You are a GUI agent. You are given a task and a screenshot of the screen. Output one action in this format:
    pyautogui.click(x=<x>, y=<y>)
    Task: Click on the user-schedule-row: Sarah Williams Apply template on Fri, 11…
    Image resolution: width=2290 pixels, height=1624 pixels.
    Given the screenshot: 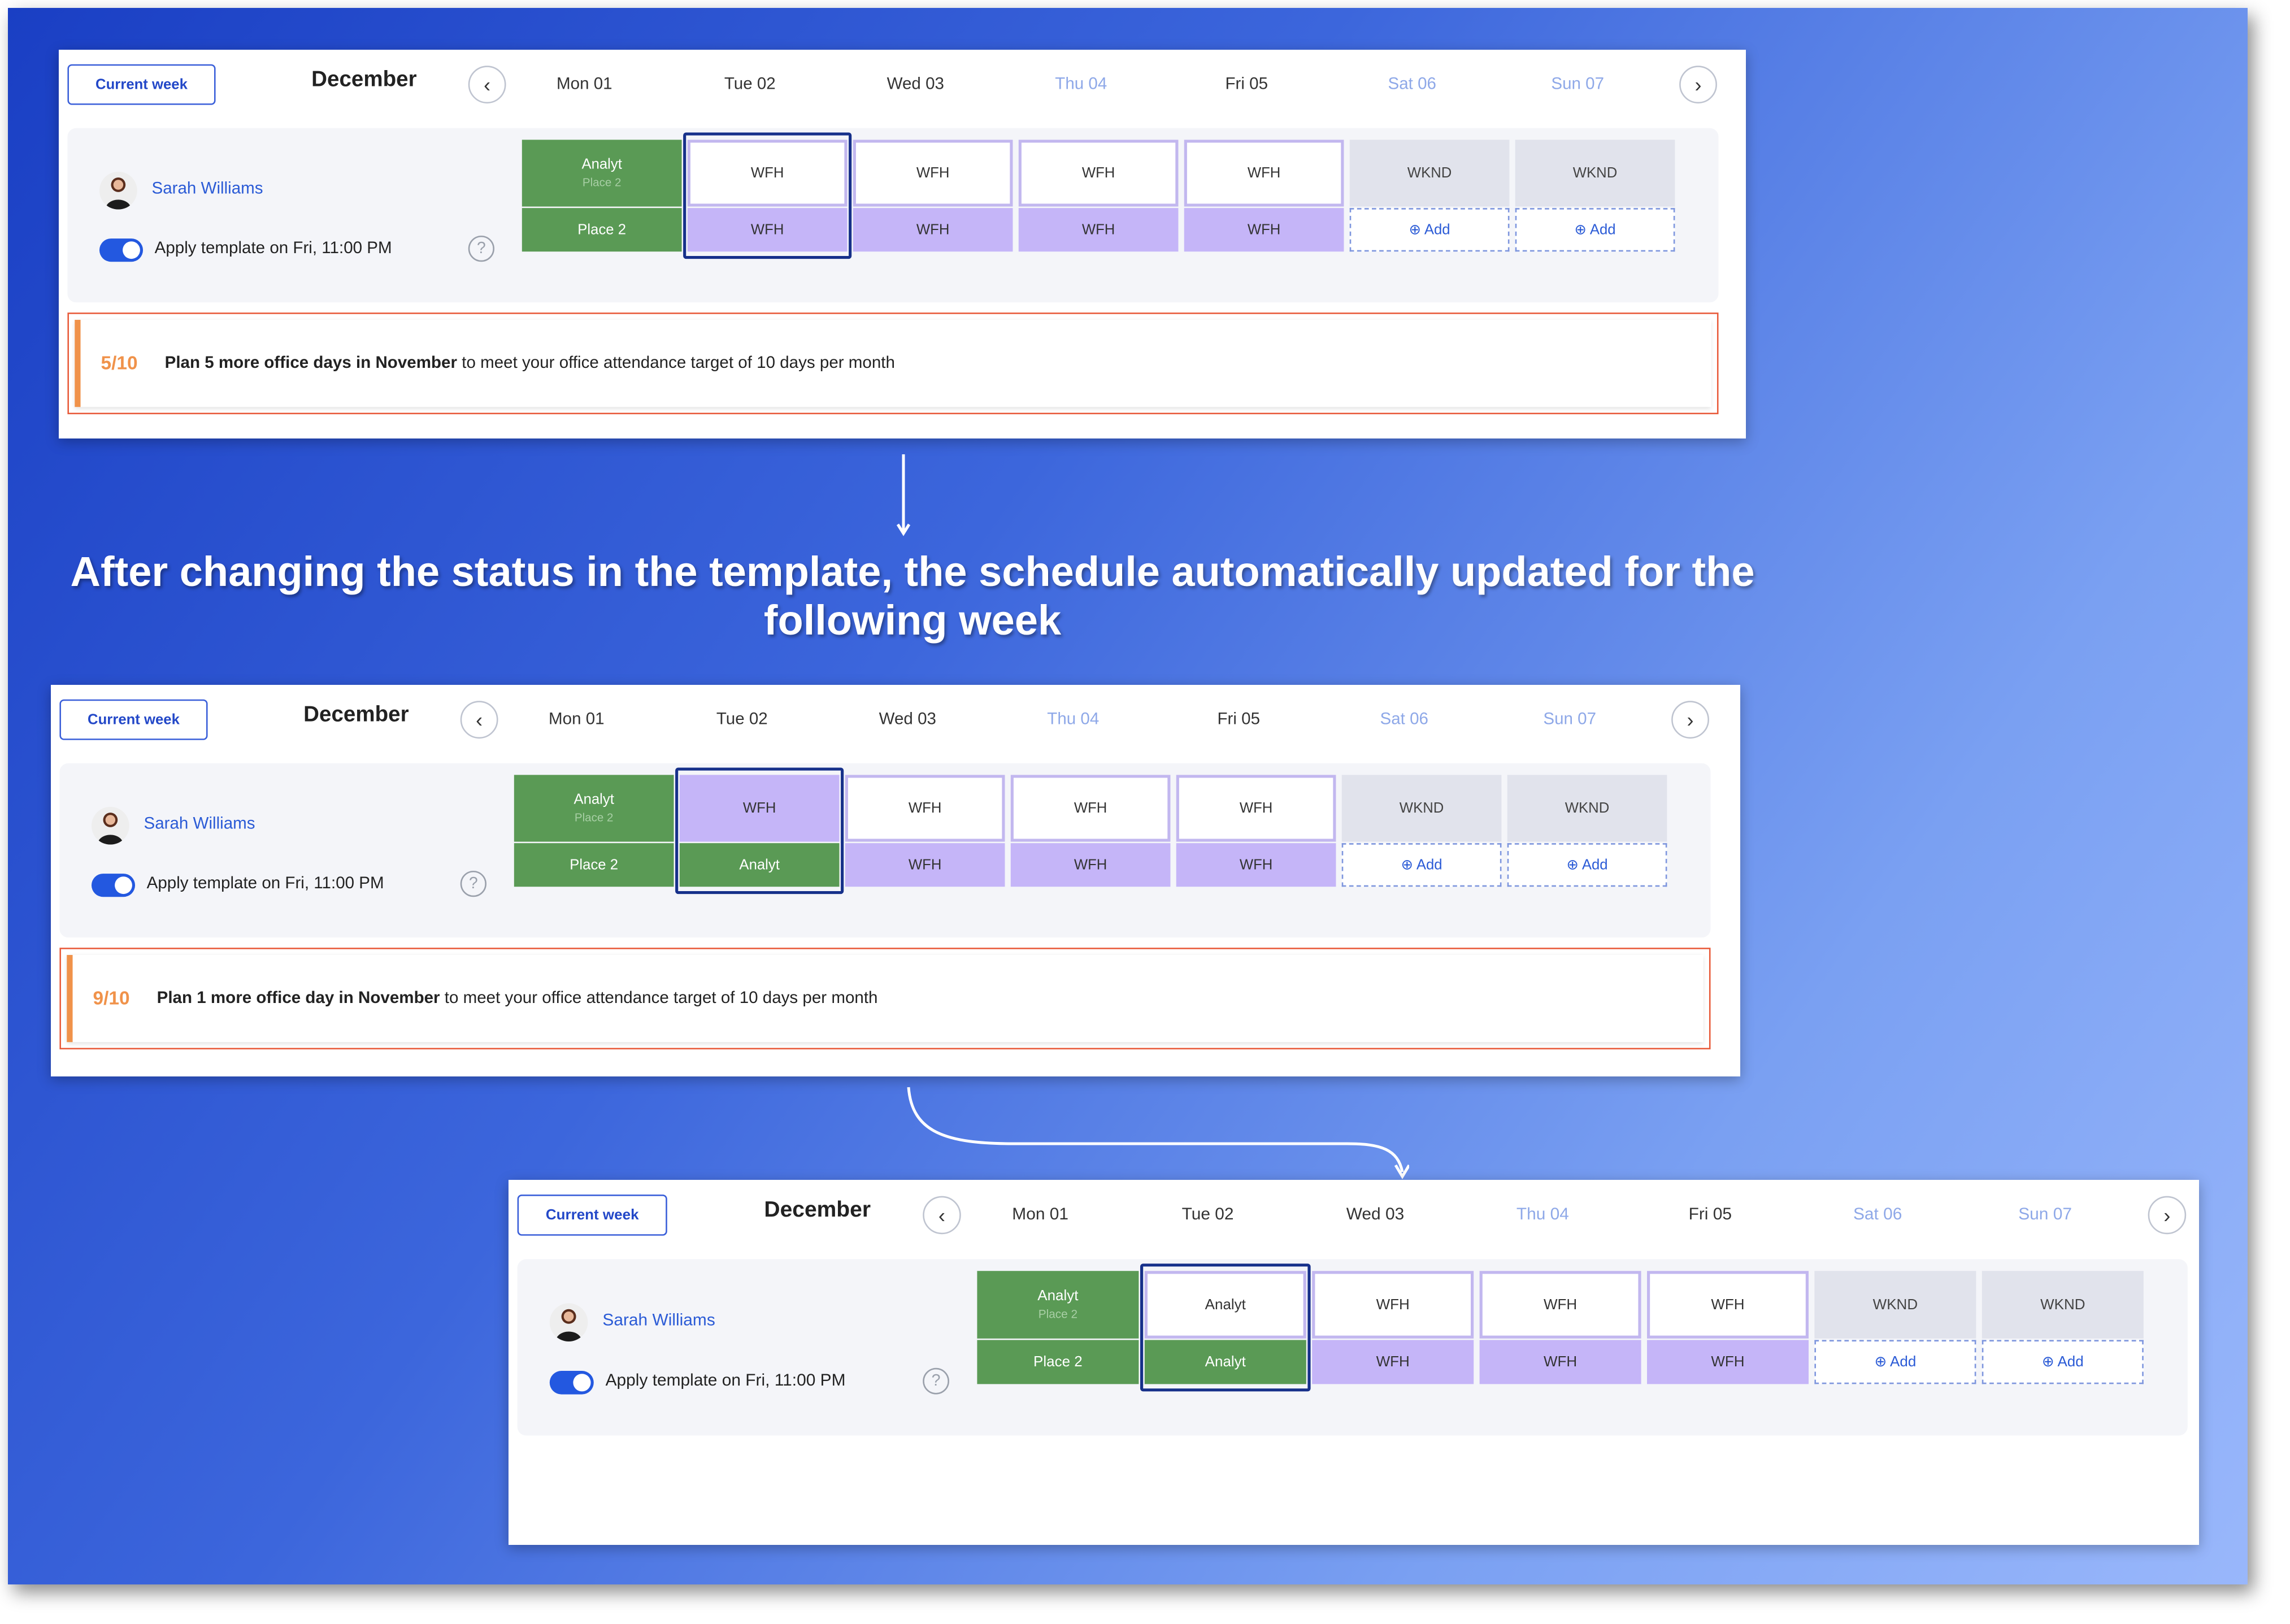 What is the action you would take?
    pyautogui.click(x=1352, y=1347)
    